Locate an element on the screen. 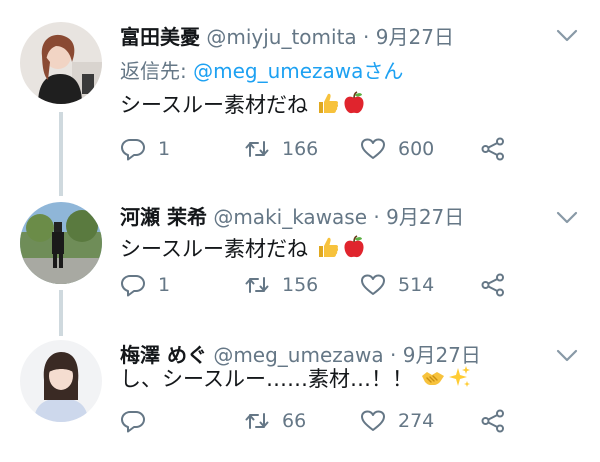  user-handle: @maki_kawase is located at coordinates (290, 217).